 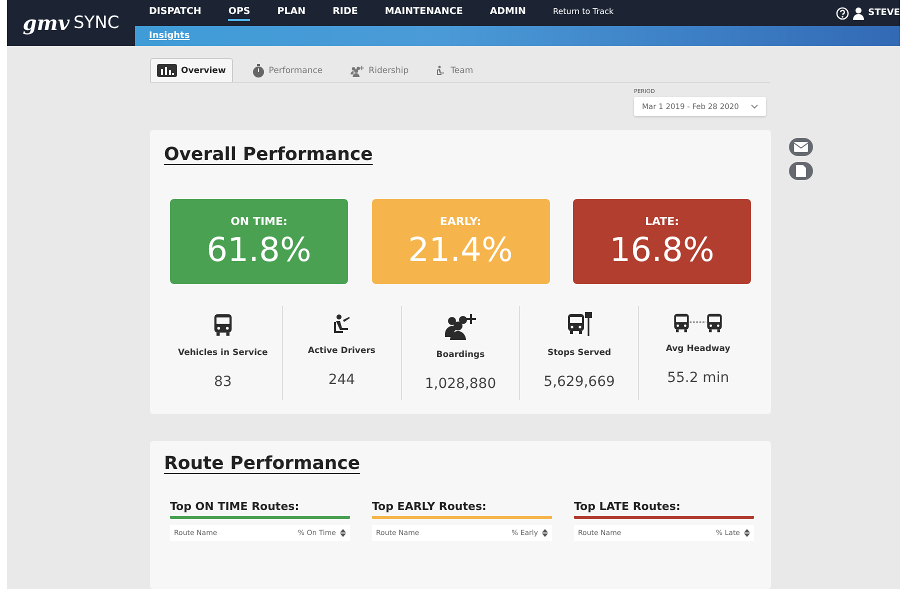 What do you see at coordinates (579, 382) in the screenshot?
I see `stat-value: 5,629,669` at bounding box center [579, 382].